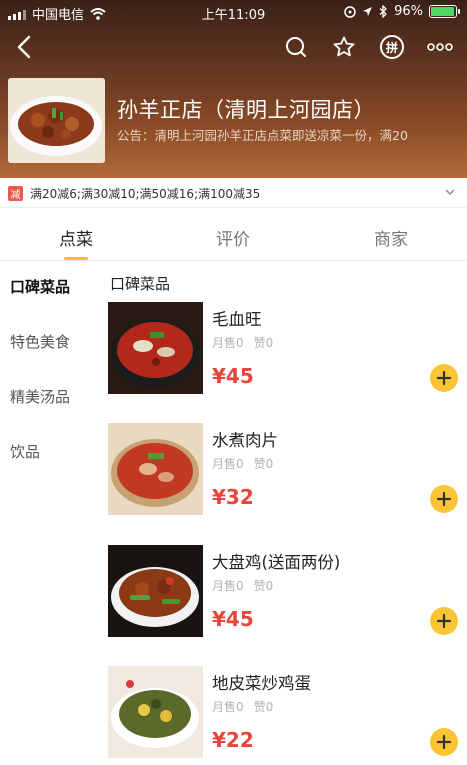 This screenshot has height=765, width=467. Describe the element at coordinates (408, 11) in the screenshot. I see `battery-percent: 96%` at that location.